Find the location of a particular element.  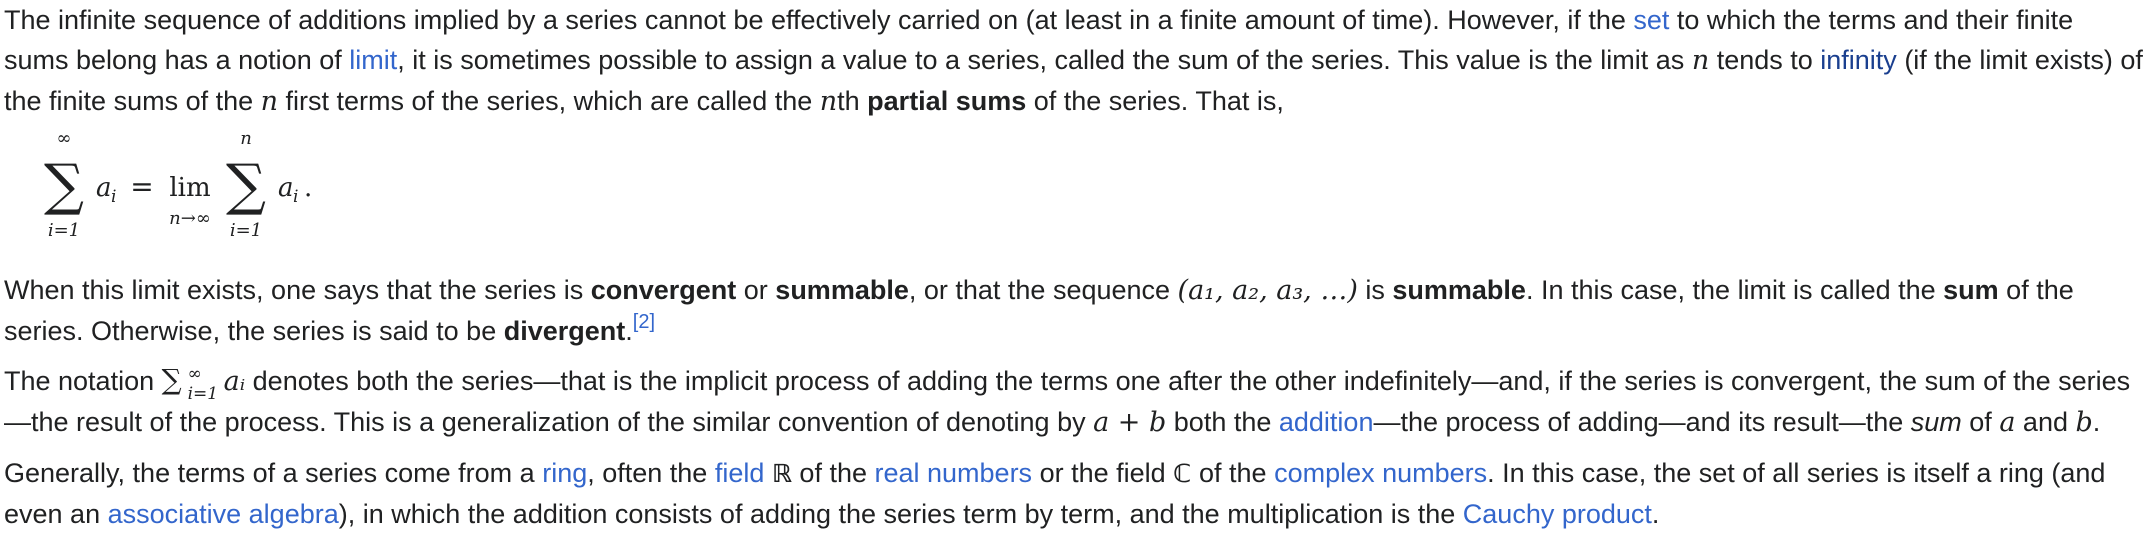

link-field: field is located at coordinates (740, 473).